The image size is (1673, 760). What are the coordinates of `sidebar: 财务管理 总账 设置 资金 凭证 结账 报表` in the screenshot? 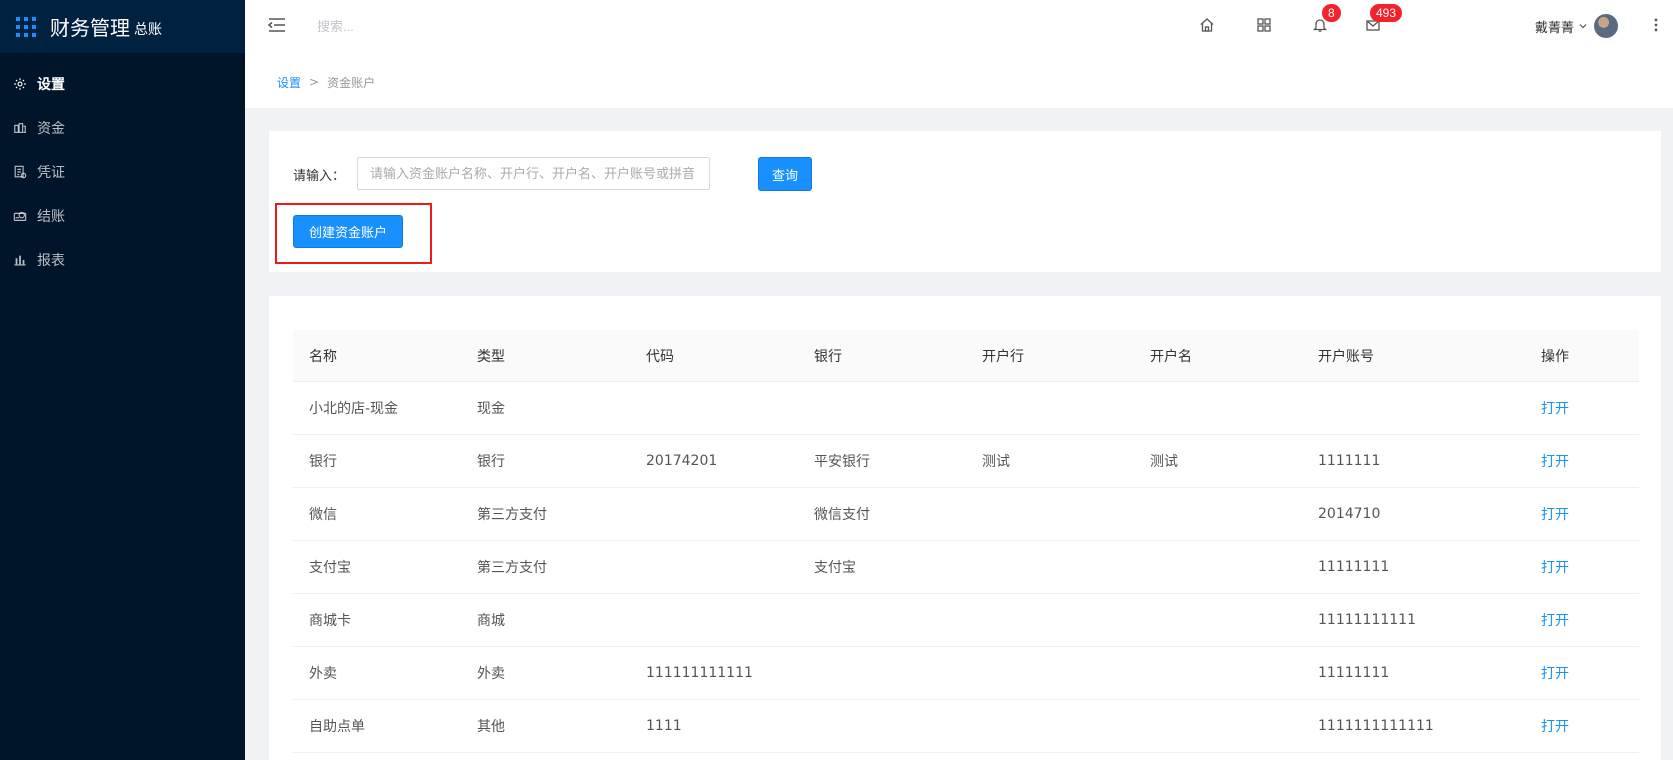 It's located at (122, 380).